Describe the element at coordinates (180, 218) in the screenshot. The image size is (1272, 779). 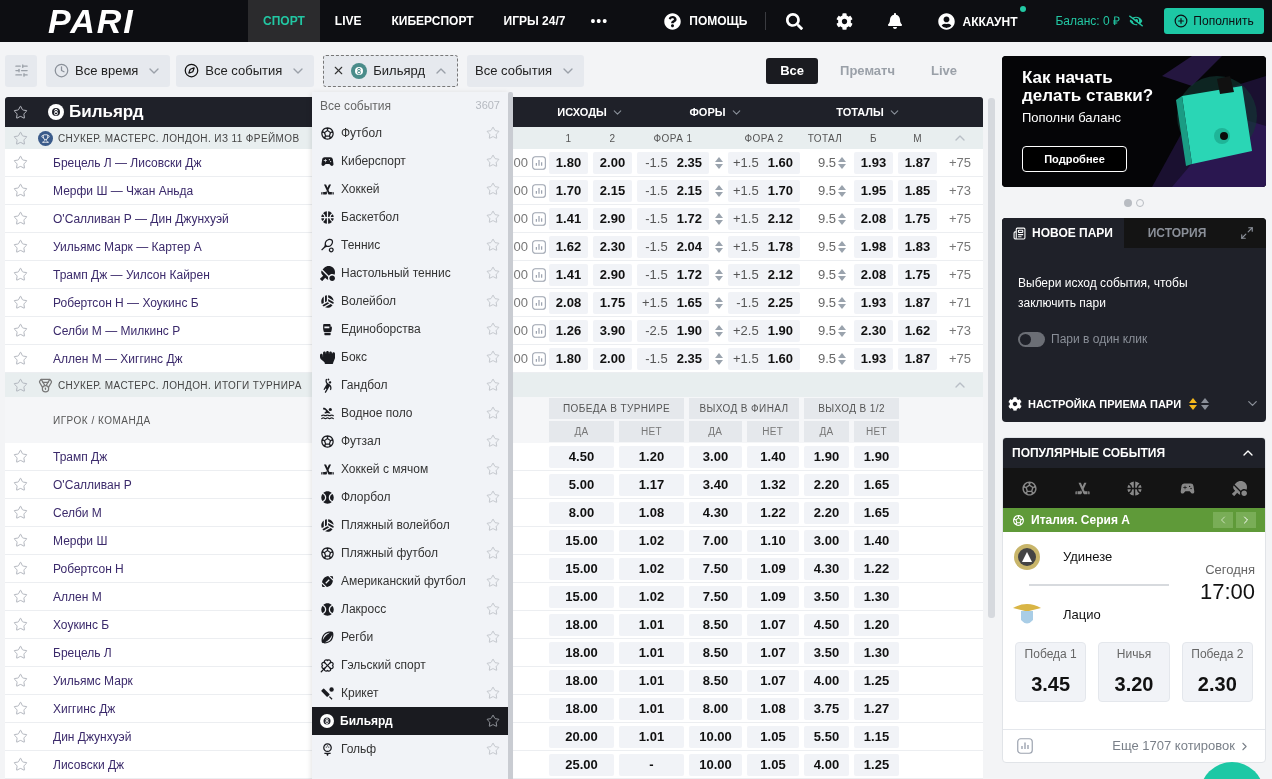
I see `match-name: О'Салливан Р — Дин Джунхуэй` at that location.